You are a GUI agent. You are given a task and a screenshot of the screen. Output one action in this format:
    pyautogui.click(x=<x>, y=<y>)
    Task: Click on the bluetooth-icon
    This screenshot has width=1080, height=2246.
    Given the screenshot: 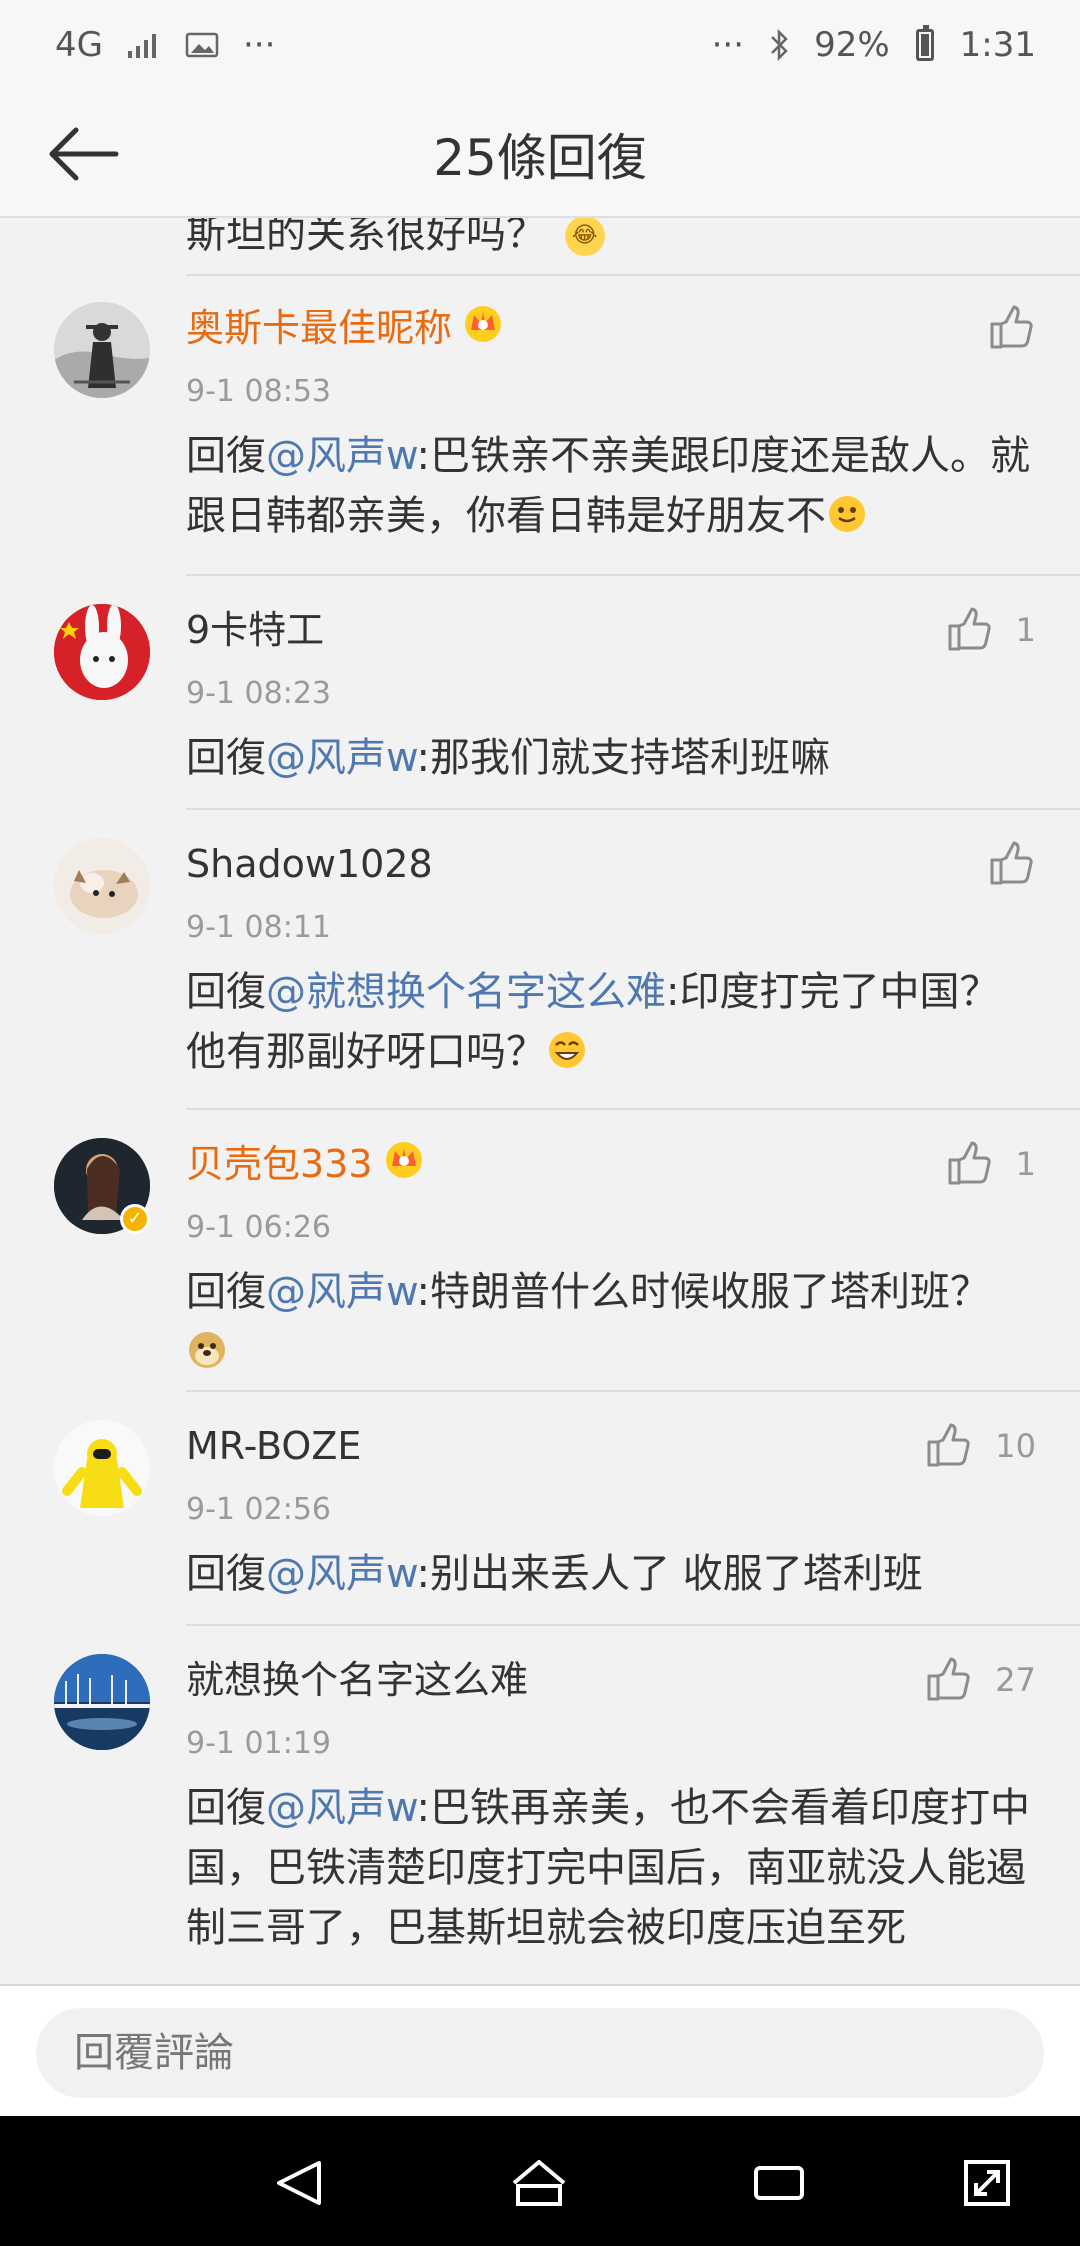 What is the action you would take?
    pyautogui.click(x=779, y=45)
    